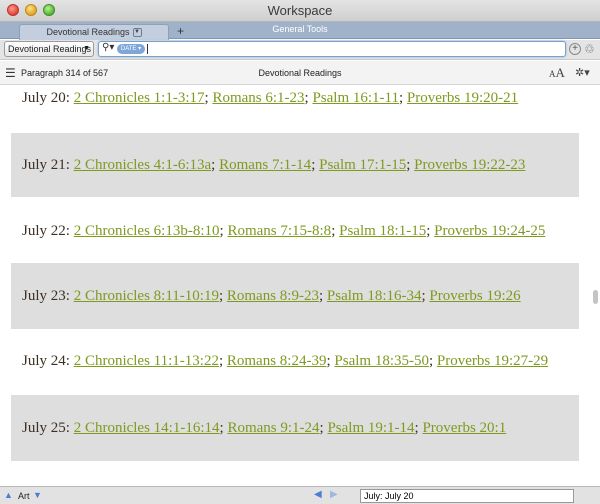 This screenshot has width=600, height=504. What do you see at coordinates (492, 361) in the screenshot?
I see `scripture-link: Proverbs 19:27-29` at bounding box center [492, 361].